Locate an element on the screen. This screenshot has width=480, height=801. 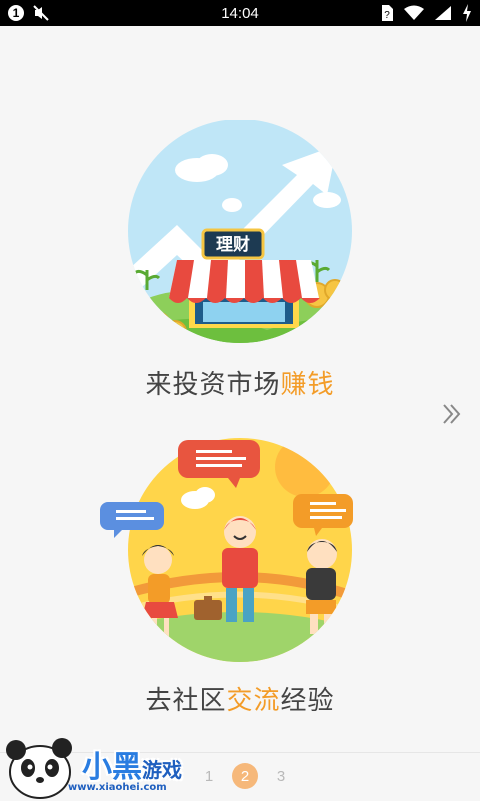
slide-1-caption-text: 来投资市场 is located at coordinates (213, 385).